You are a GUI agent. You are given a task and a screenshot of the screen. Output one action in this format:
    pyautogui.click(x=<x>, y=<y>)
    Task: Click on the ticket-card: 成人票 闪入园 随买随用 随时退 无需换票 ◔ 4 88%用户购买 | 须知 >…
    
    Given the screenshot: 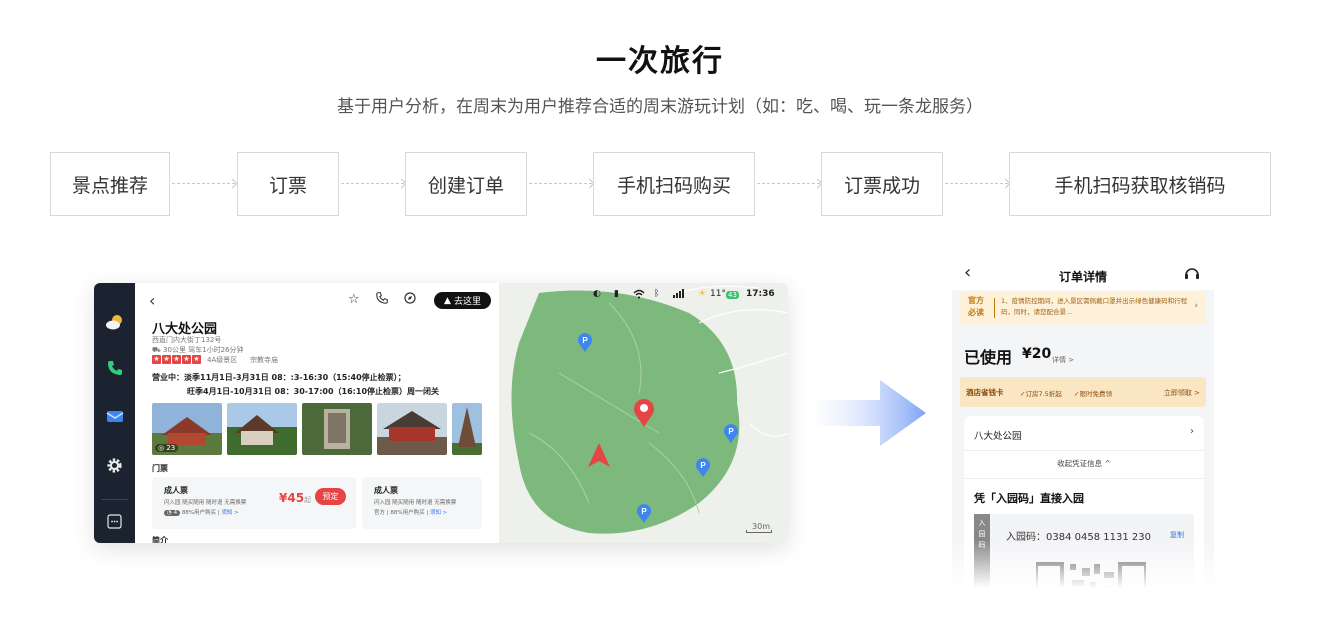 What is the action you would take?
    pyautogui.click(x=254, y=503)
    